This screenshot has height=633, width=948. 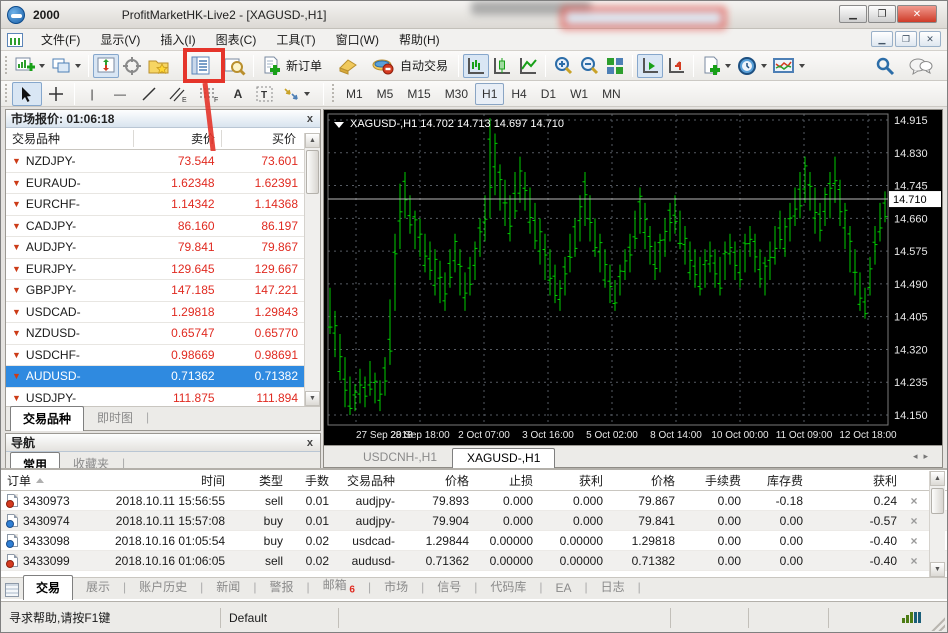 I want to click on timeframe-mn: MN, so click(x=611, y=94).